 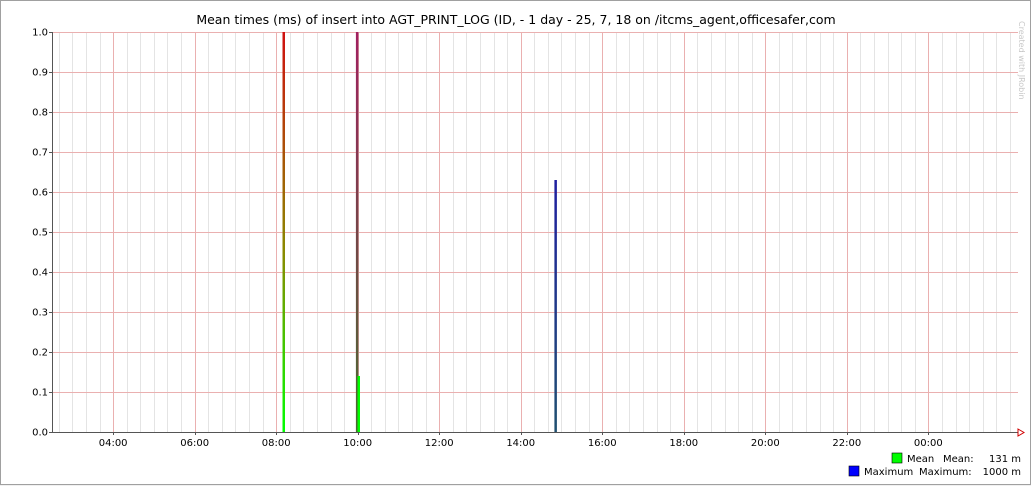 I want to click on y-tick-label: 0.2, so click(x=40, y=353).